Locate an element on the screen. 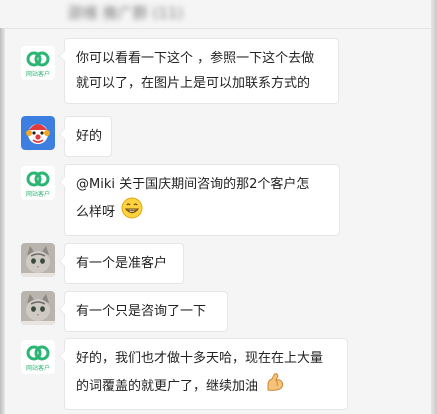 The height and width of the screenshot is (414, 437). message-bubble: 有一个只是咨询了一下 is located at coordinates (143, 311).